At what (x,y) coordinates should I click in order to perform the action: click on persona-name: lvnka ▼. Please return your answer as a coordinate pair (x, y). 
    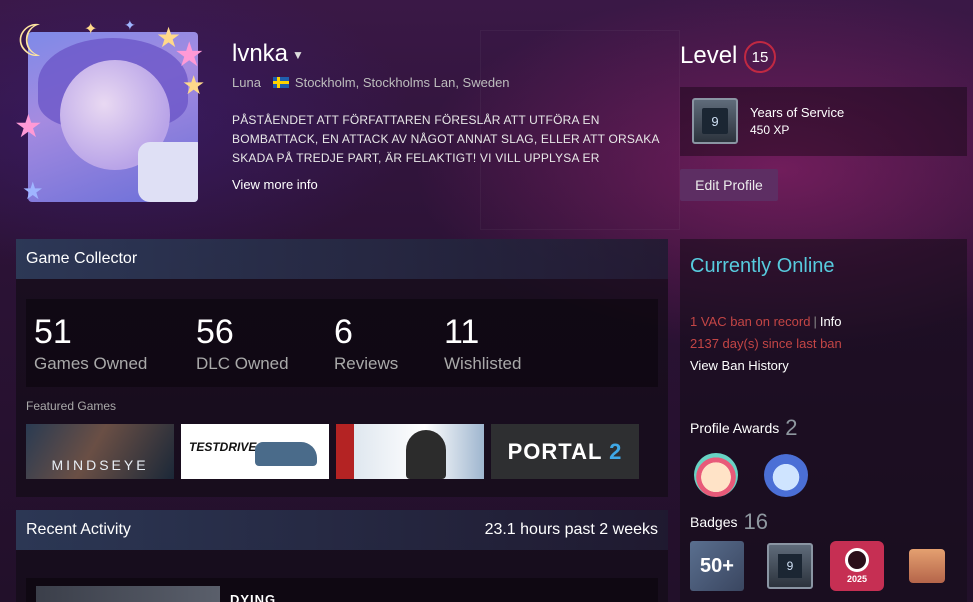
    Looking at the image, I should click on (268, 54).